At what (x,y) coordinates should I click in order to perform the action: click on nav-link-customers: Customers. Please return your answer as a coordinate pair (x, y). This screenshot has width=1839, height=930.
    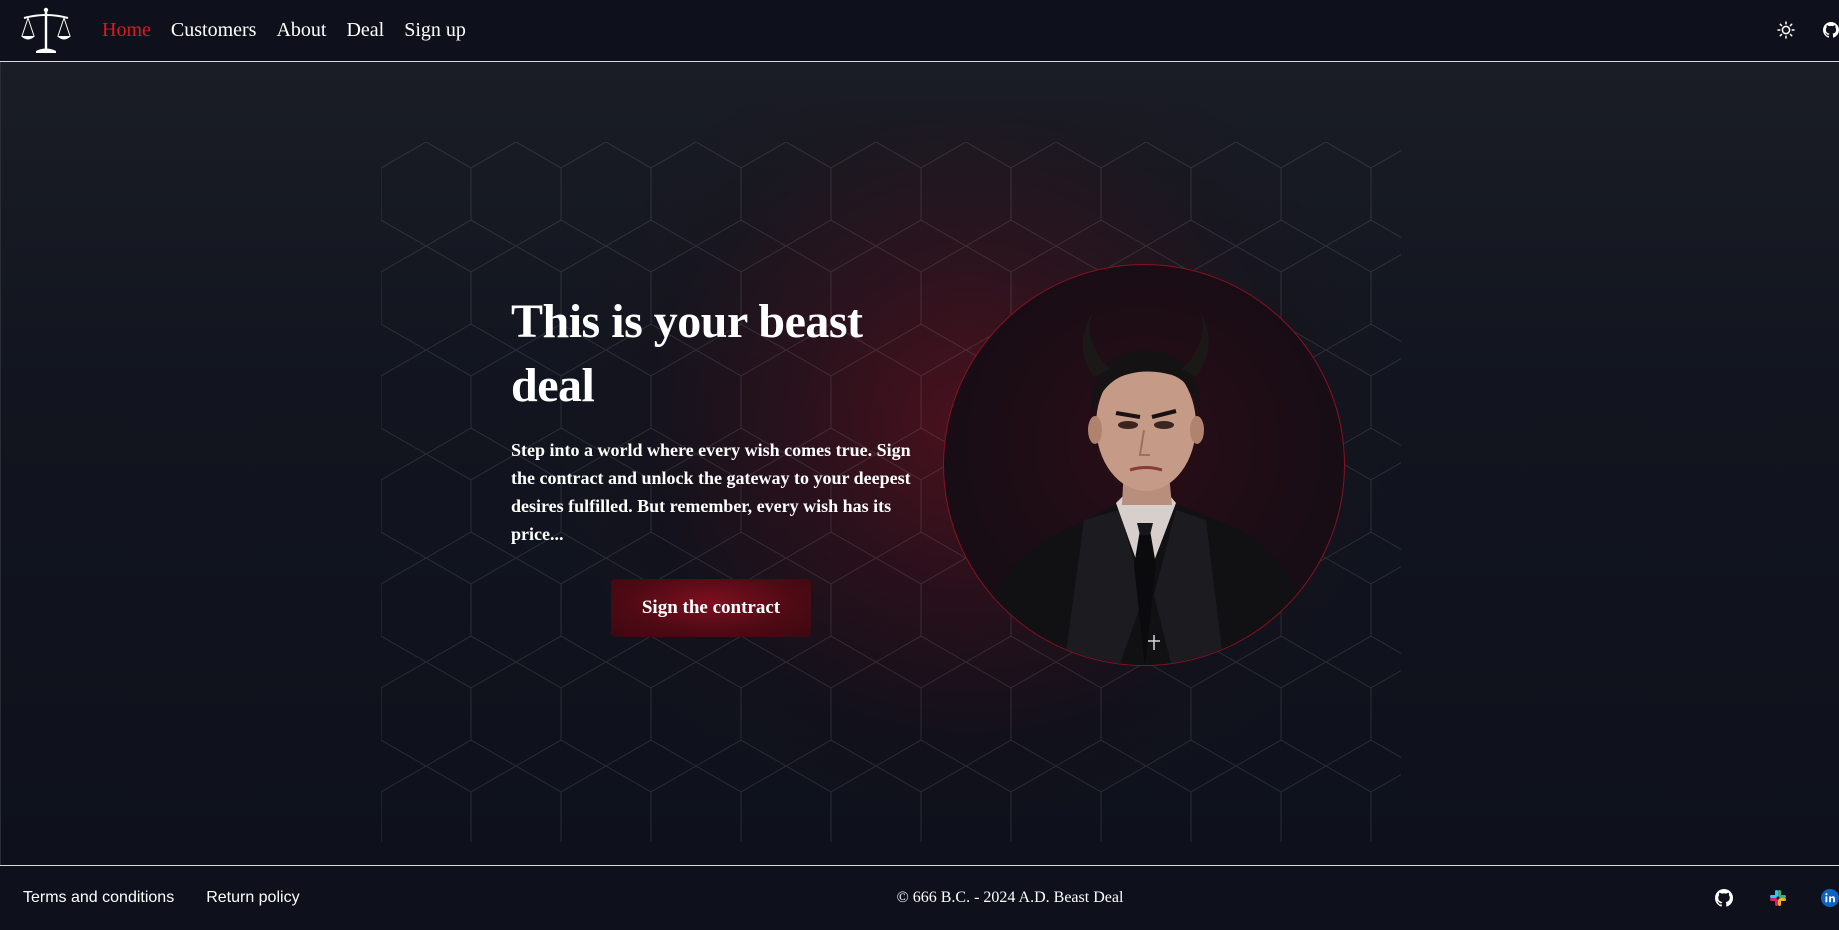
    Looking at the image, I should click on (214, 30).